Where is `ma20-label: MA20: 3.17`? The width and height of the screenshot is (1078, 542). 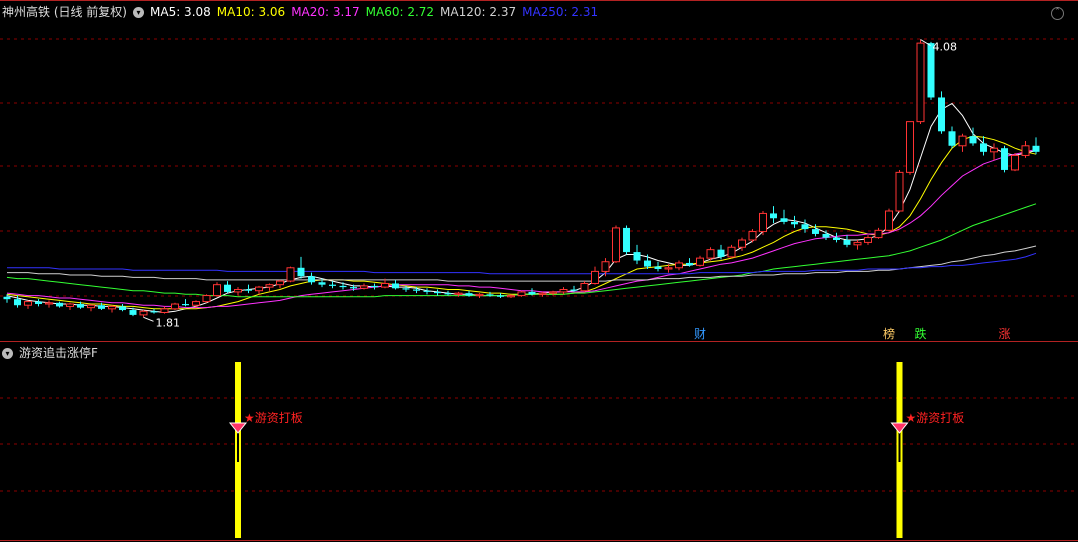
ma20-label: MA20: 3.17 is located at coordinates (325, 12).